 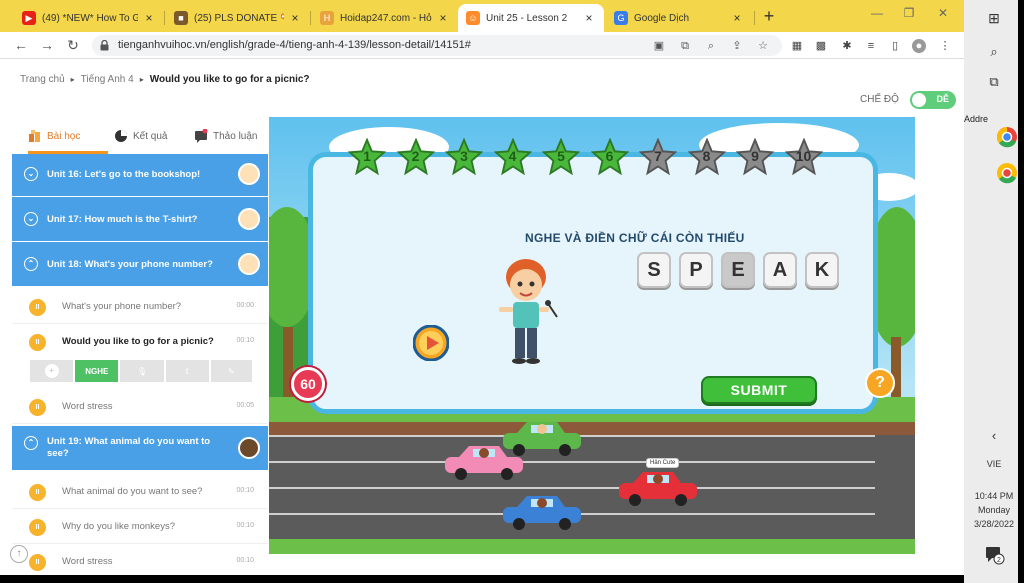 I want to click on unit-18: ⌃ Unit 18: What's your phone number?, so click(x=140, y=264).